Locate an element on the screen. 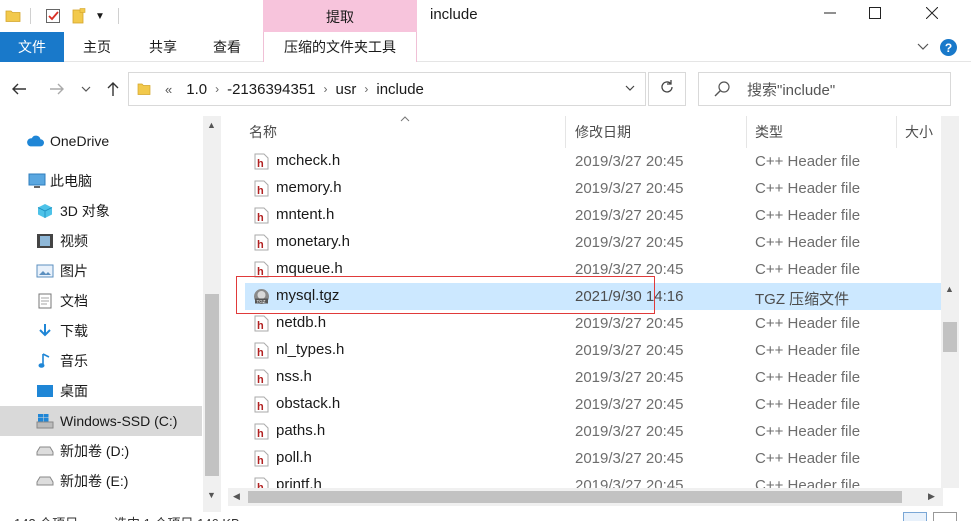 This screenshot has width=971, height=521. sidebar-scrollbar: ▲ ▼ is located at coordinates (212, 314).